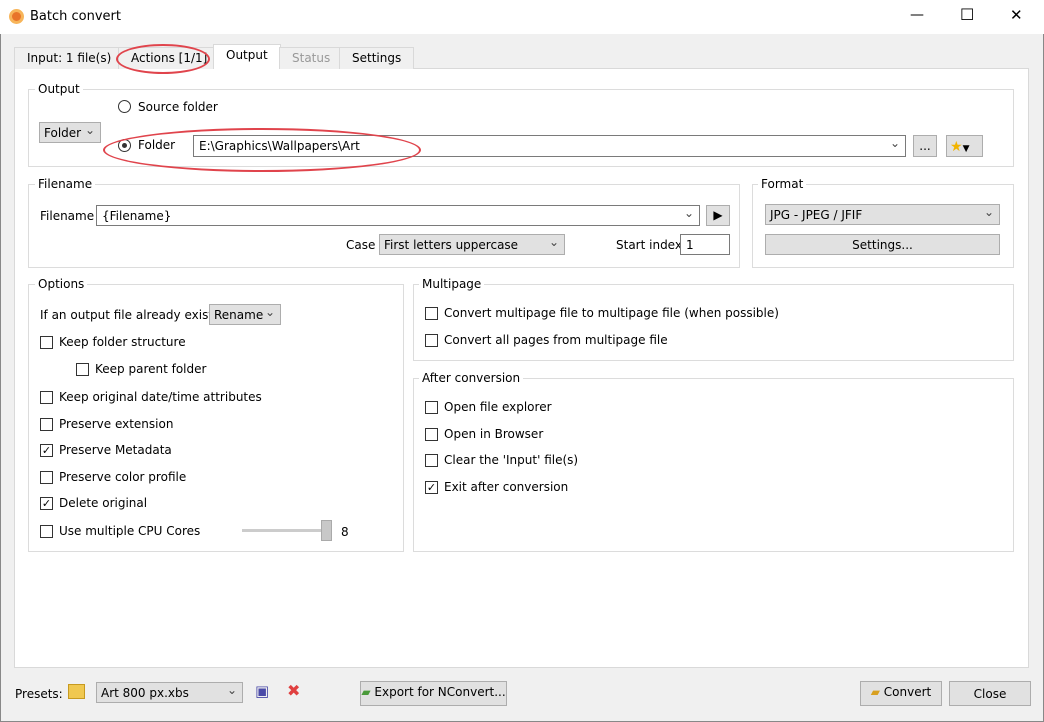 This screenshot has width=1044, height=722. I want to click on filename-label: Filename, so click(67, 216).